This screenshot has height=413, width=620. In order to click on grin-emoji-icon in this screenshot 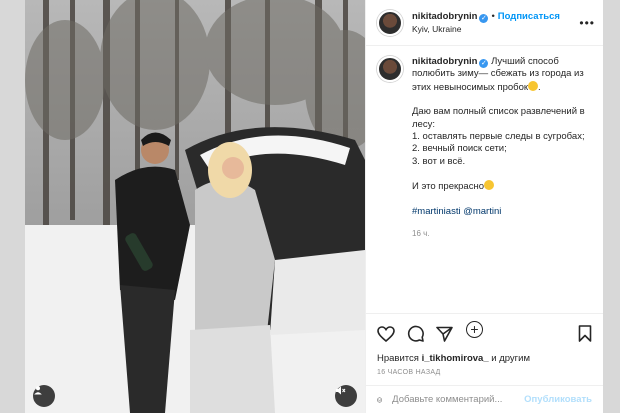, I will do `click(489, 185)`.